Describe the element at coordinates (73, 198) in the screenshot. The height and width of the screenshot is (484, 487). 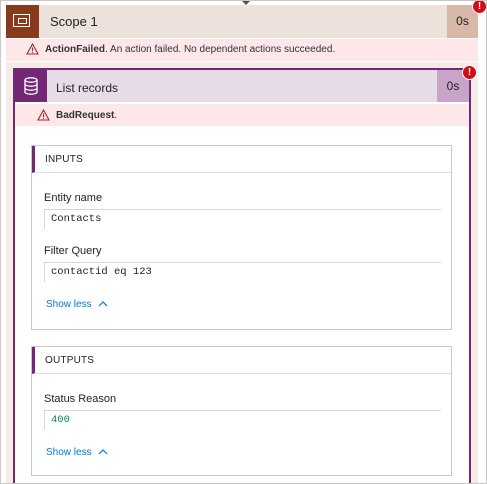
I see `entity-name-label: Entity name` at that location.